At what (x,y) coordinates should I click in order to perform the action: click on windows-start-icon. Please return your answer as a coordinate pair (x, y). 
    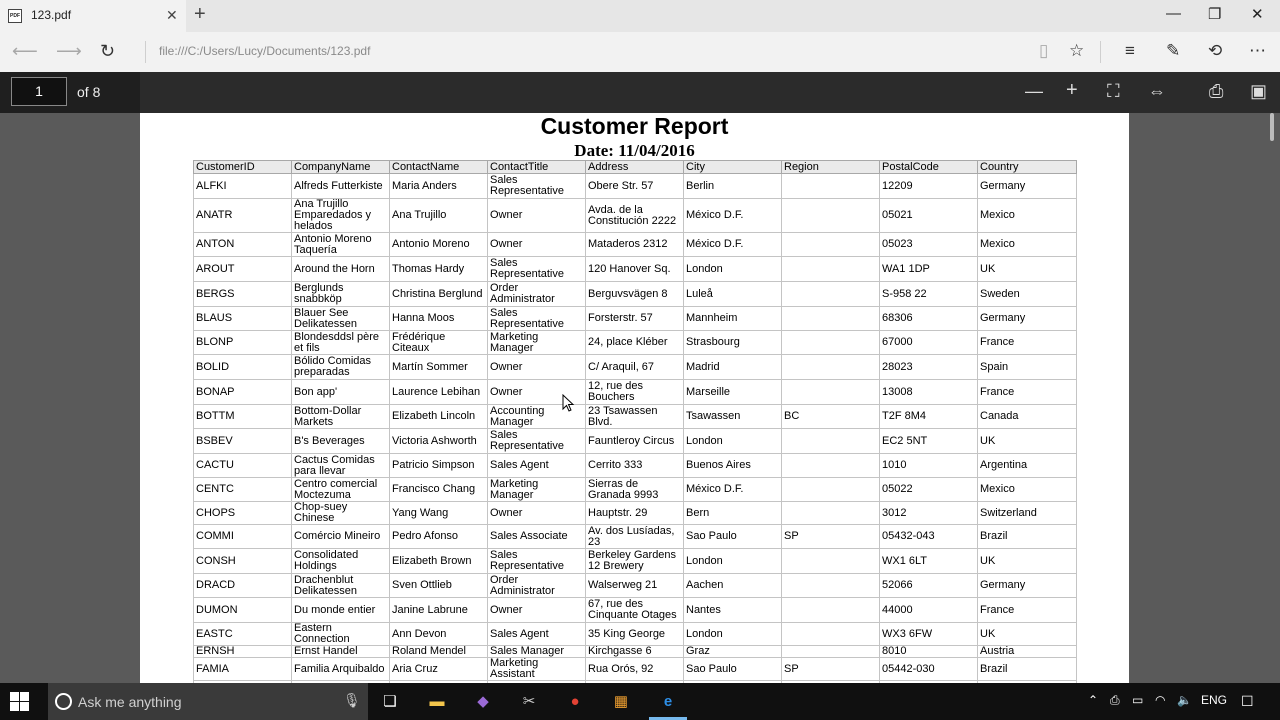
    Looking at the image, I should click on (20, 702).